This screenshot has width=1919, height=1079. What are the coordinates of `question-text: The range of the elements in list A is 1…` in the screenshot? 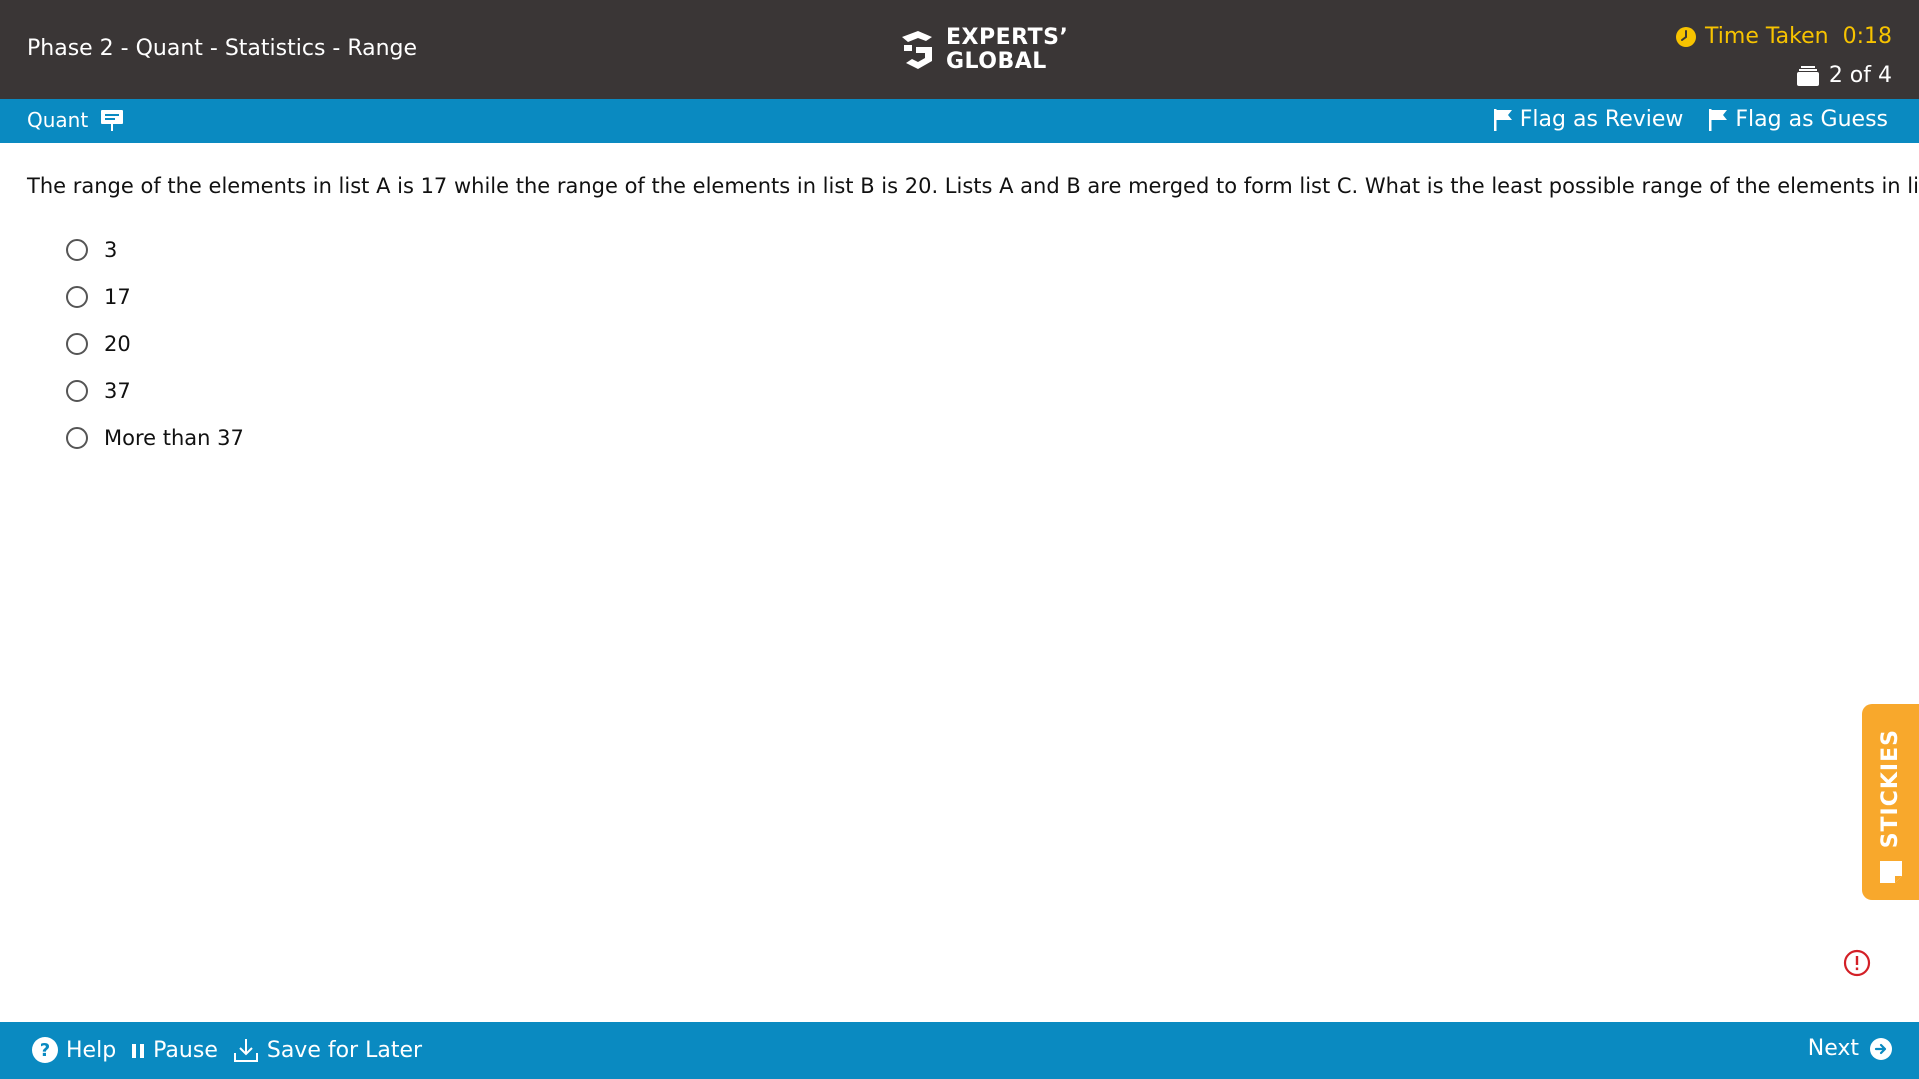 It's located at (973, 186).